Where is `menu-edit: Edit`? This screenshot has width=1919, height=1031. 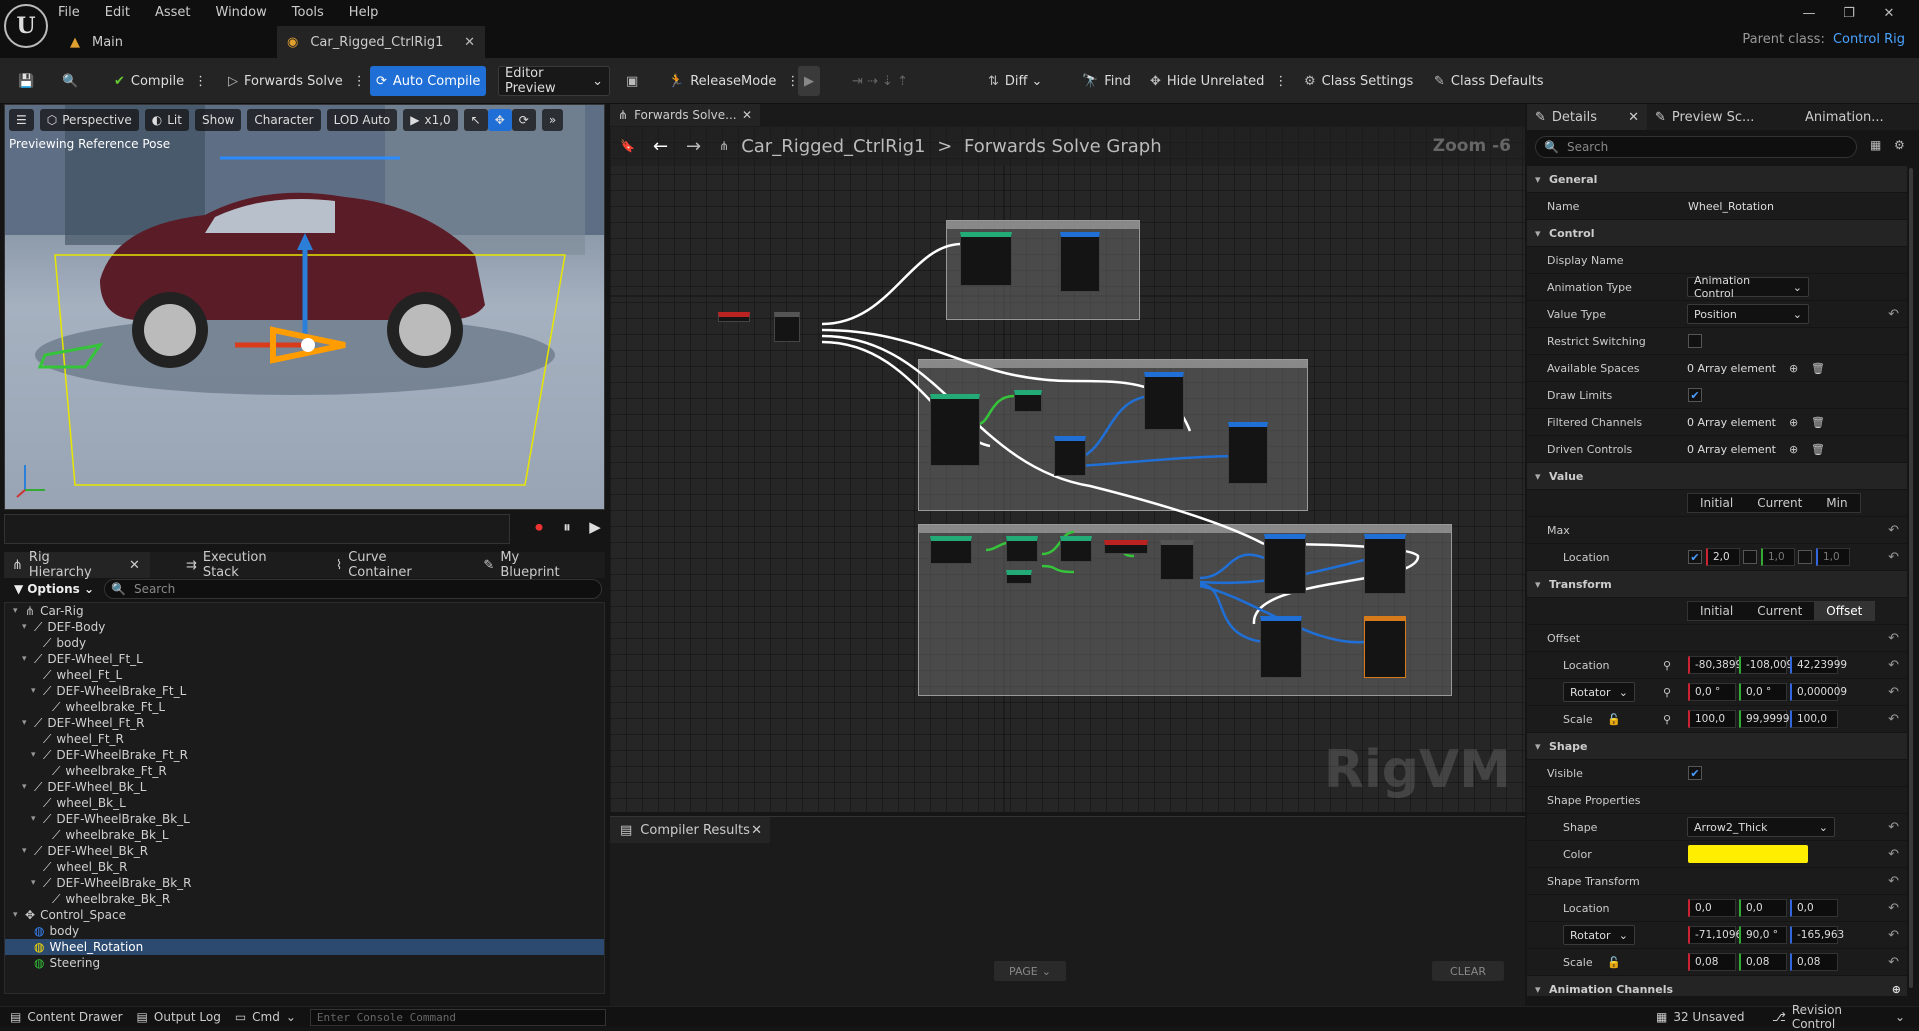
menu-edit: Edit is located at coordinates (117, 12).